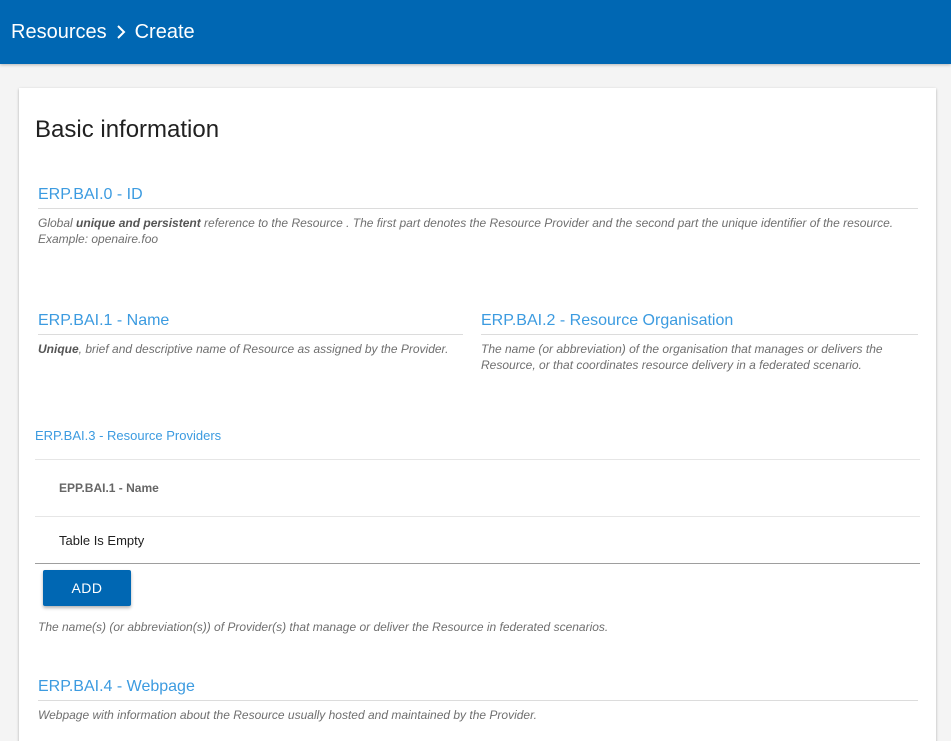 The image size is (951, 741). I want to click on id-hint-bold: unique and persistent, so click(138, 223).